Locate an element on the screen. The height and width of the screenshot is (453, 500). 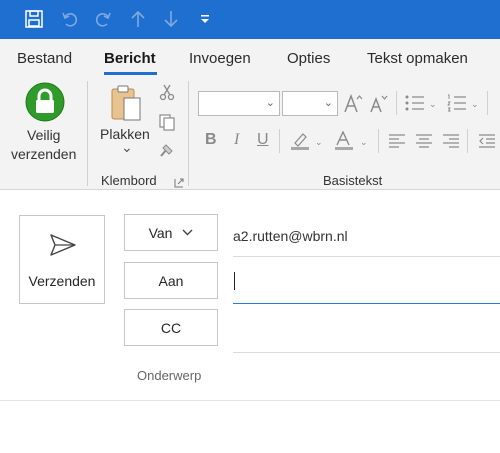
arrow-up-icon is located at coordinates (138, 19).